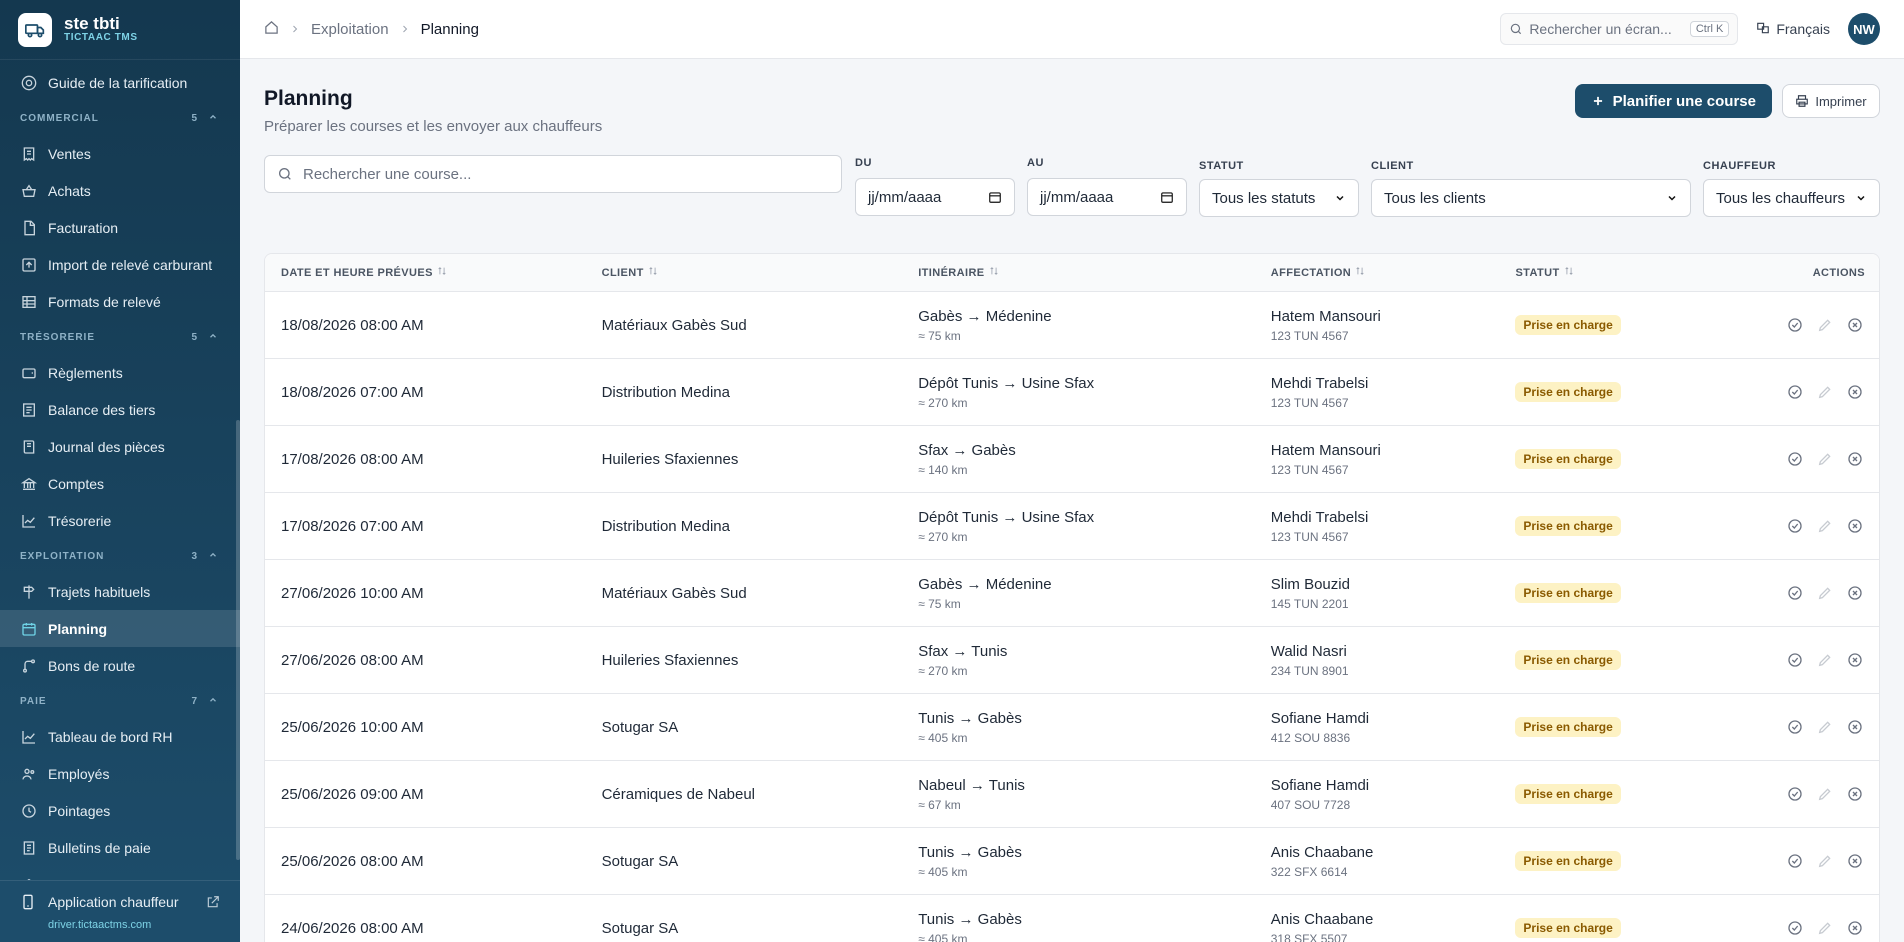 The height and width of the screenshot is (942, 1904). What do you see at coordinates (1673, 101) in the screenshot?
I see `plan-course-button: Planifier une course` at bounding box center [1673, 101].